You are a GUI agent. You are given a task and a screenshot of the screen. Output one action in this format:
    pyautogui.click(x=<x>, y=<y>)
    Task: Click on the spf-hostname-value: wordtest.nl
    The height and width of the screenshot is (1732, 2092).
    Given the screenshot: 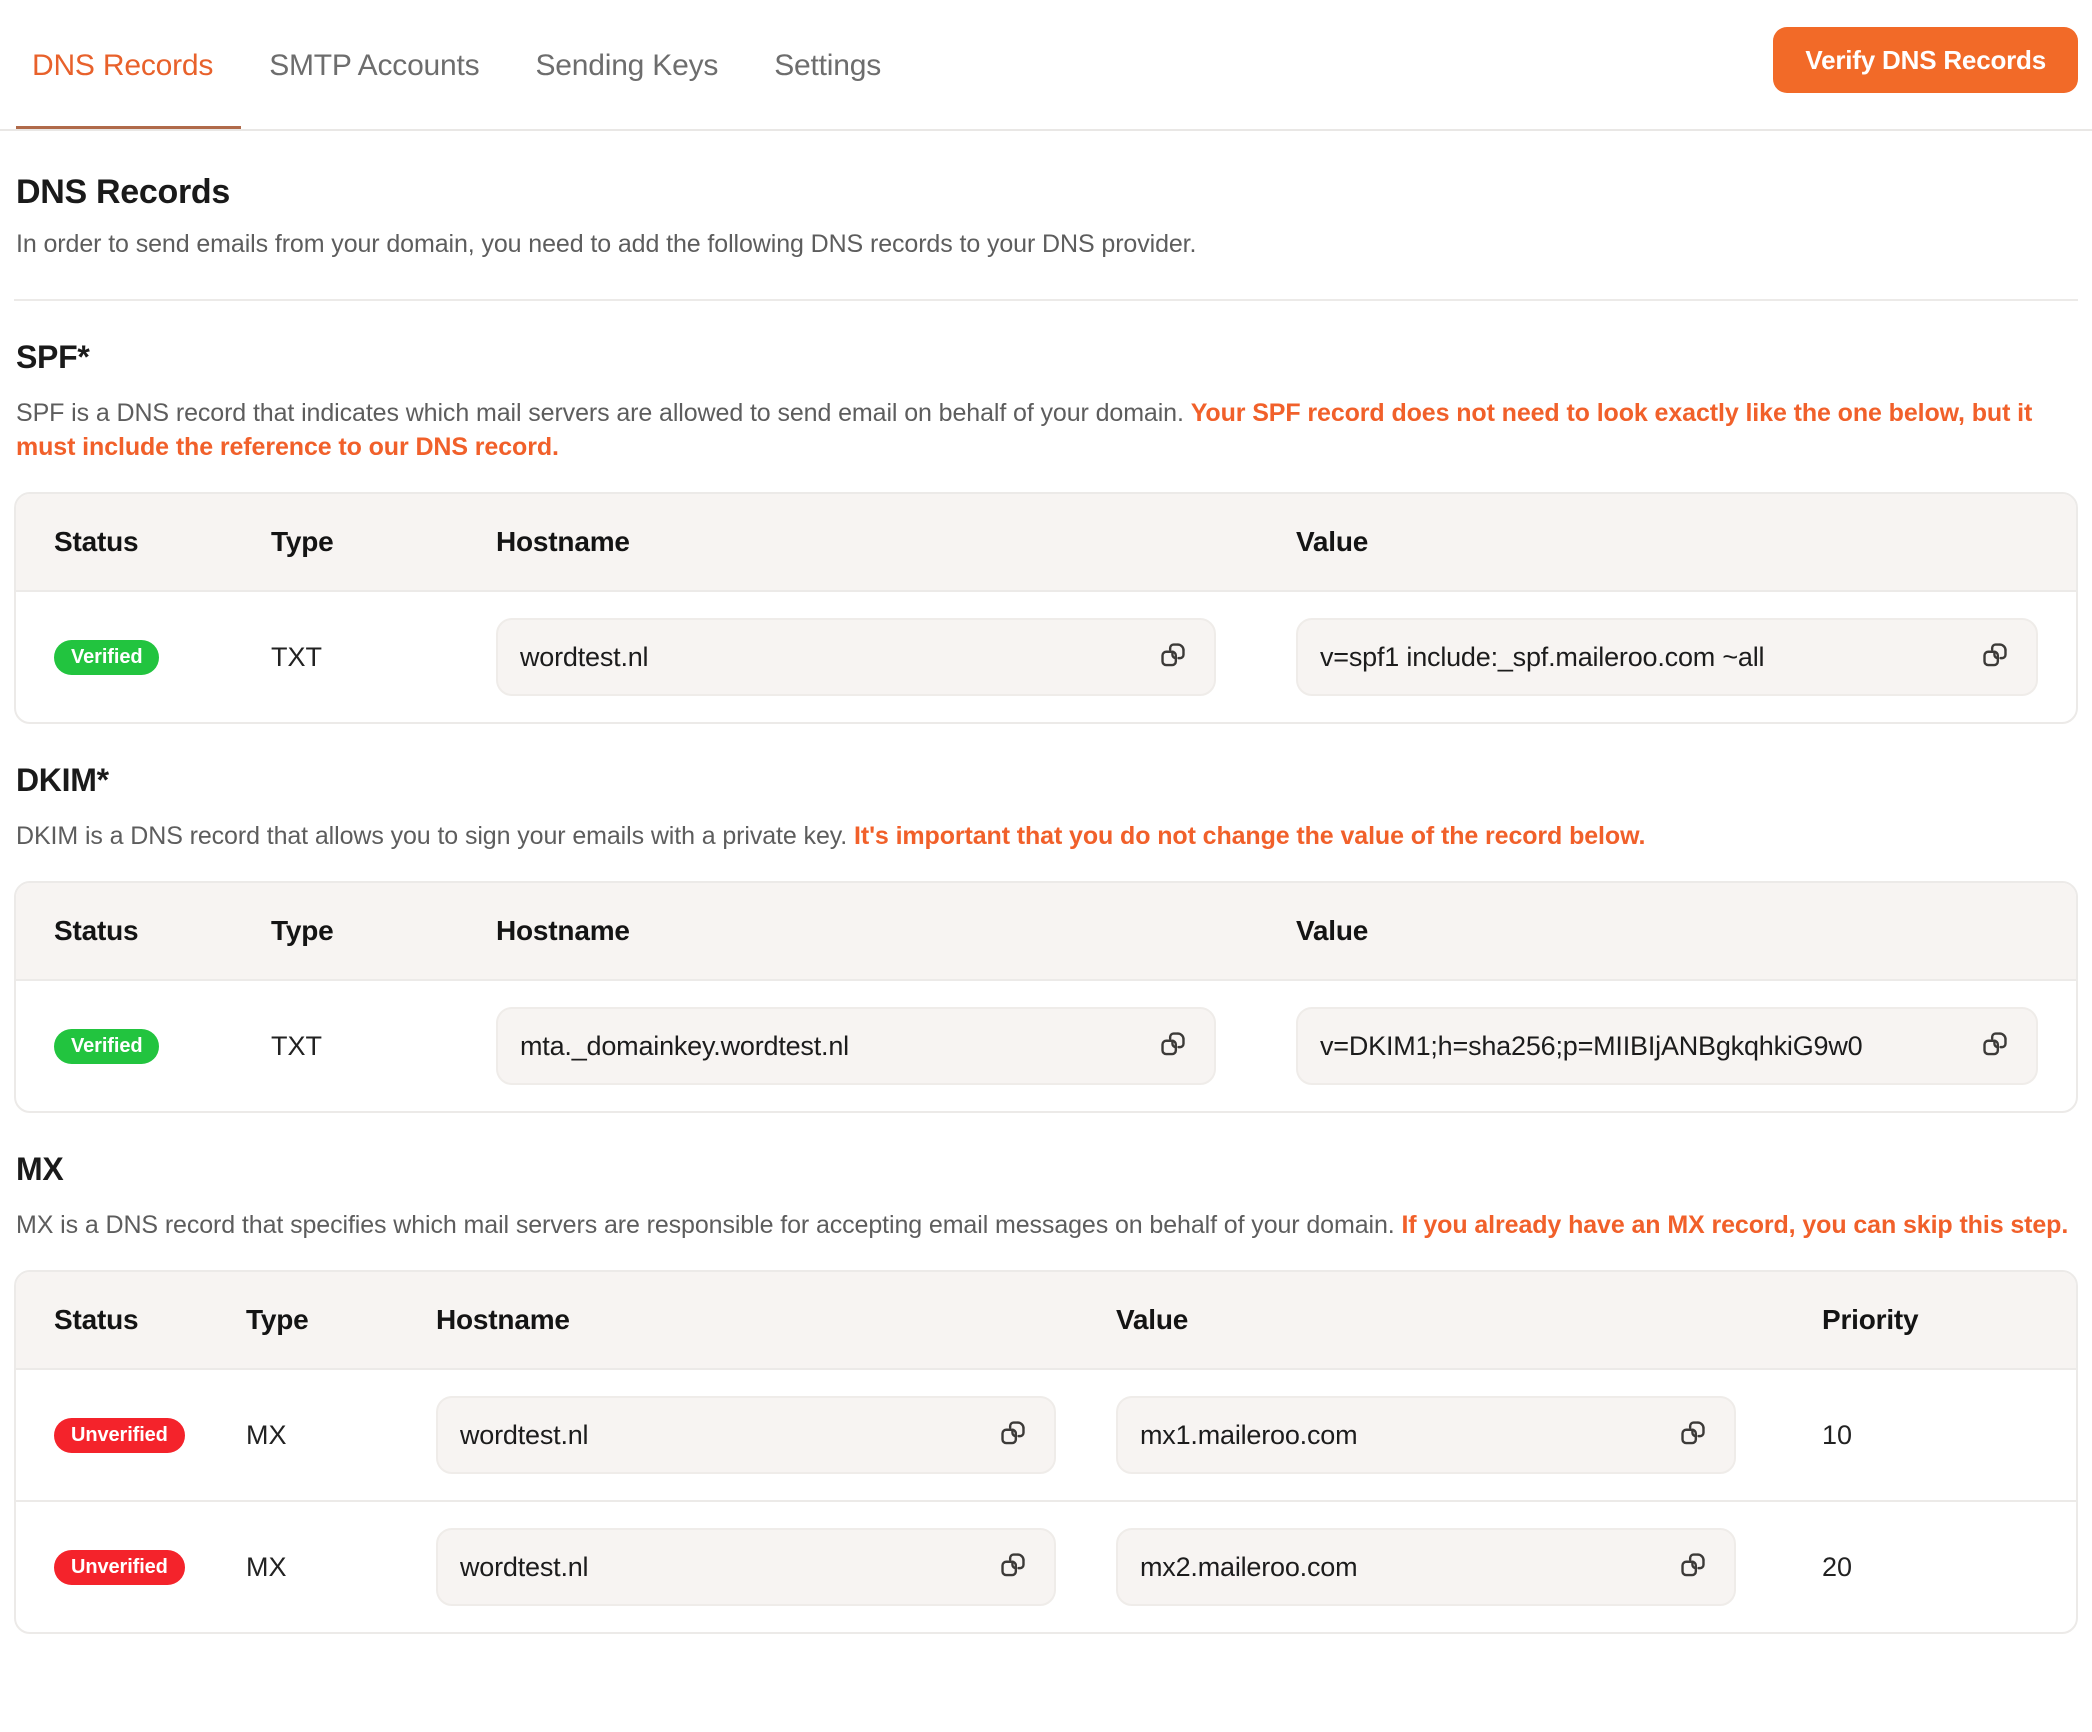 What is the action you would take?
    pyautogui.click(x=584, y=656)
    